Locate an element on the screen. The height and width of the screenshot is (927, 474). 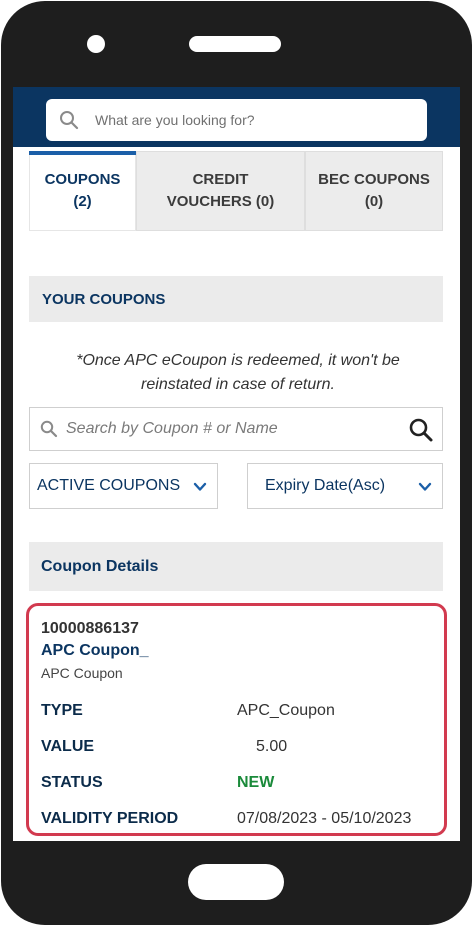
your-coupons-title: YOUR COUPONS is located at coordinates (104, 299).